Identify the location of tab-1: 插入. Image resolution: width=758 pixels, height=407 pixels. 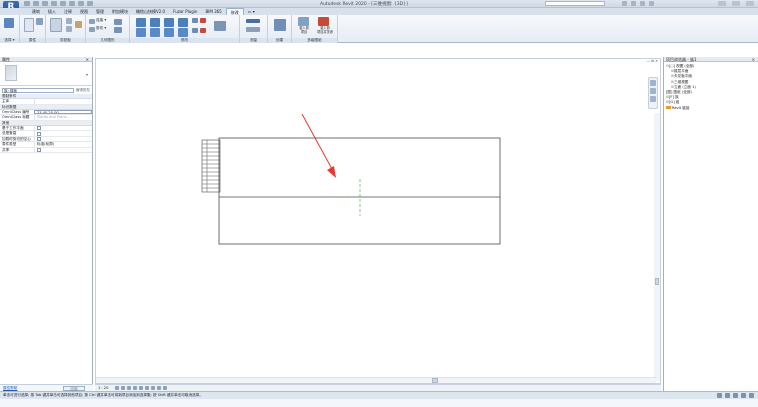
(52, 11).